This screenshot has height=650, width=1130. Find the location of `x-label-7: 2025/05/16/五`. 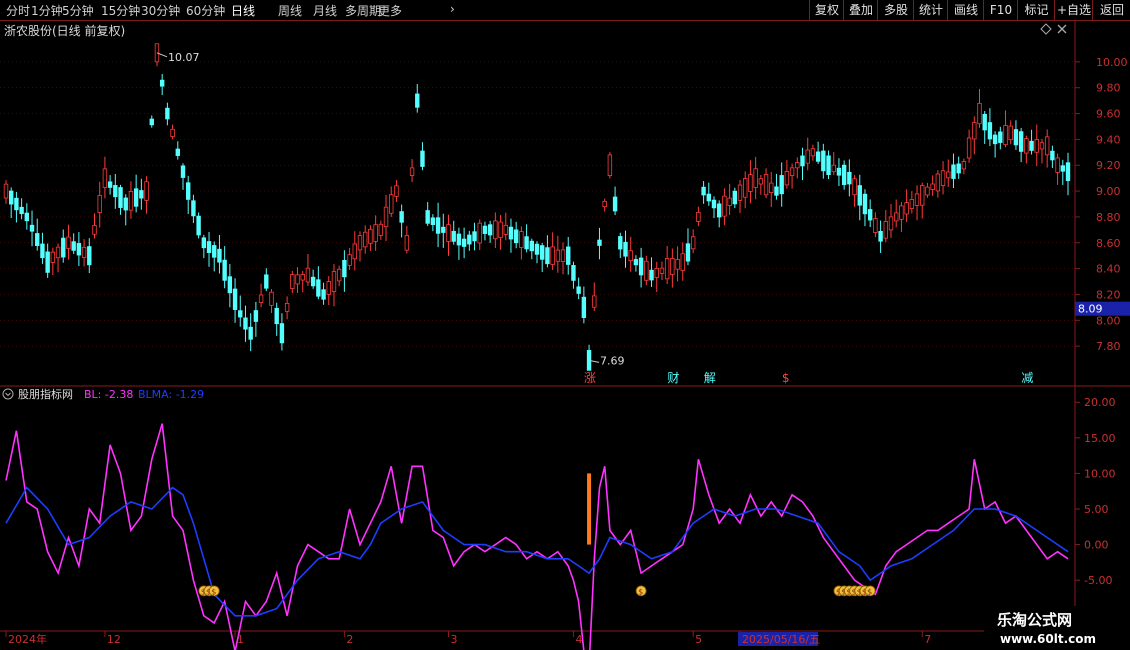

x-label-7: 2025/05/16/五 is located at coordinates (781, 639).